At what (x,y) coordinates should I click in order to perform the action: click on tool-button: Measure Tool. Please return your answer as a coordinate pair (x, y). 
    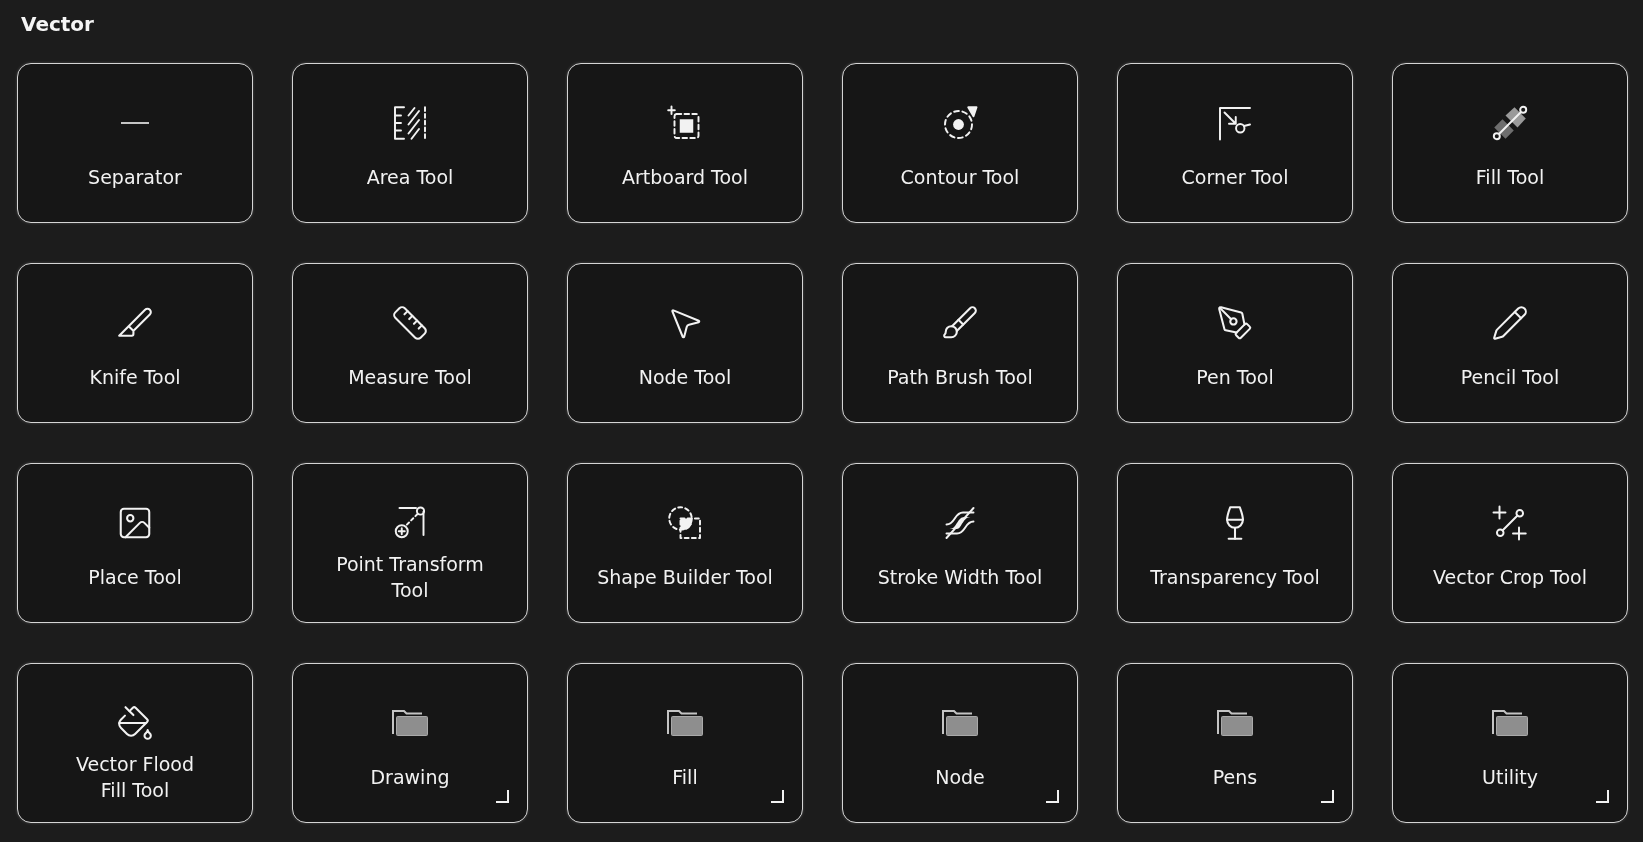
    Looking at the image, I should click on (410, 343).